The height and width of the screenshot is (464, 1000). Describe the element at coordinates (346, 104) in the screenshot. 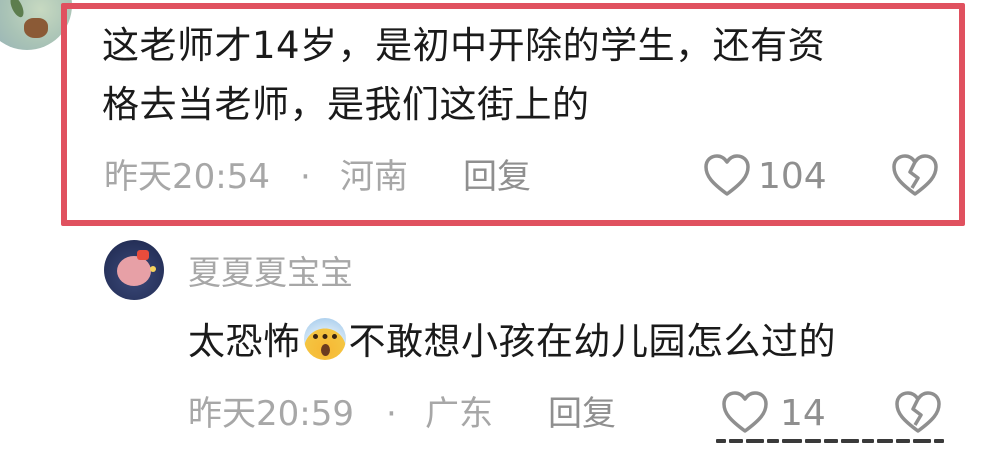

I see `comment-text-line-2: 格去当老师，是我们这街上的` at that location.